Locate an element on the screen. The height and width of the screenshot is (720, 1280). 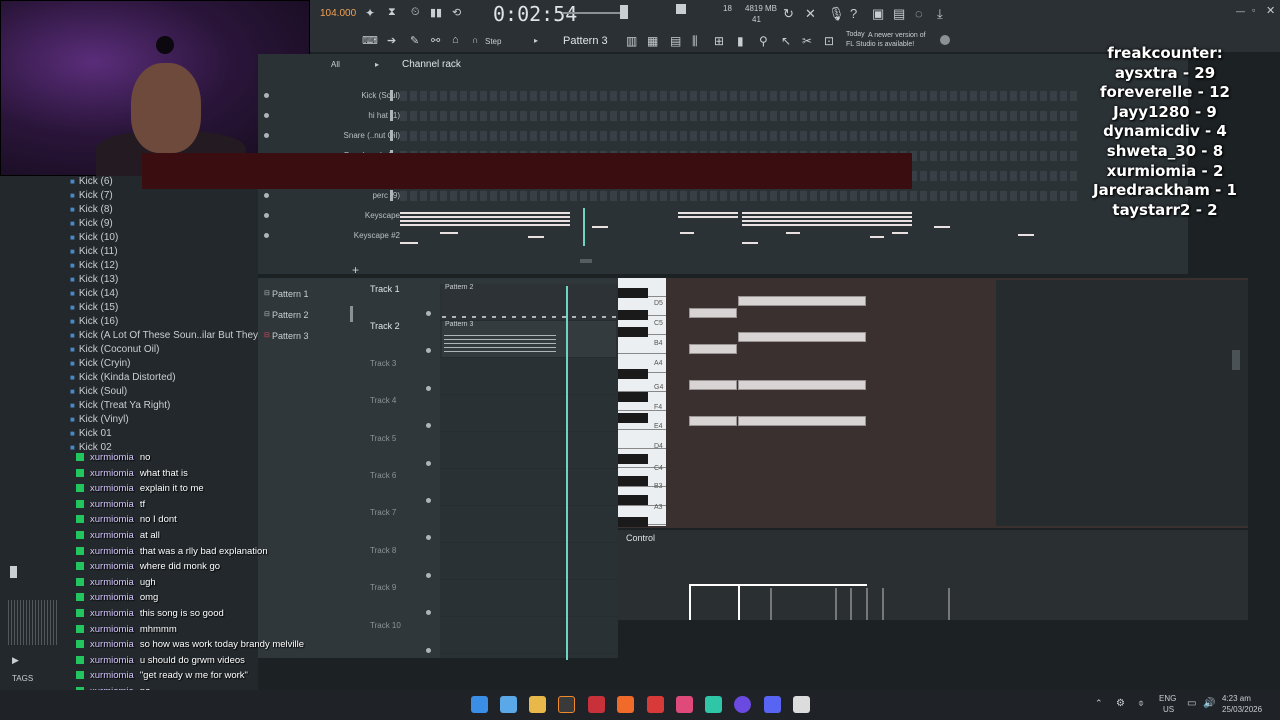
channel-name-button: Kick (Soul) is located at coordinates (360, 95).